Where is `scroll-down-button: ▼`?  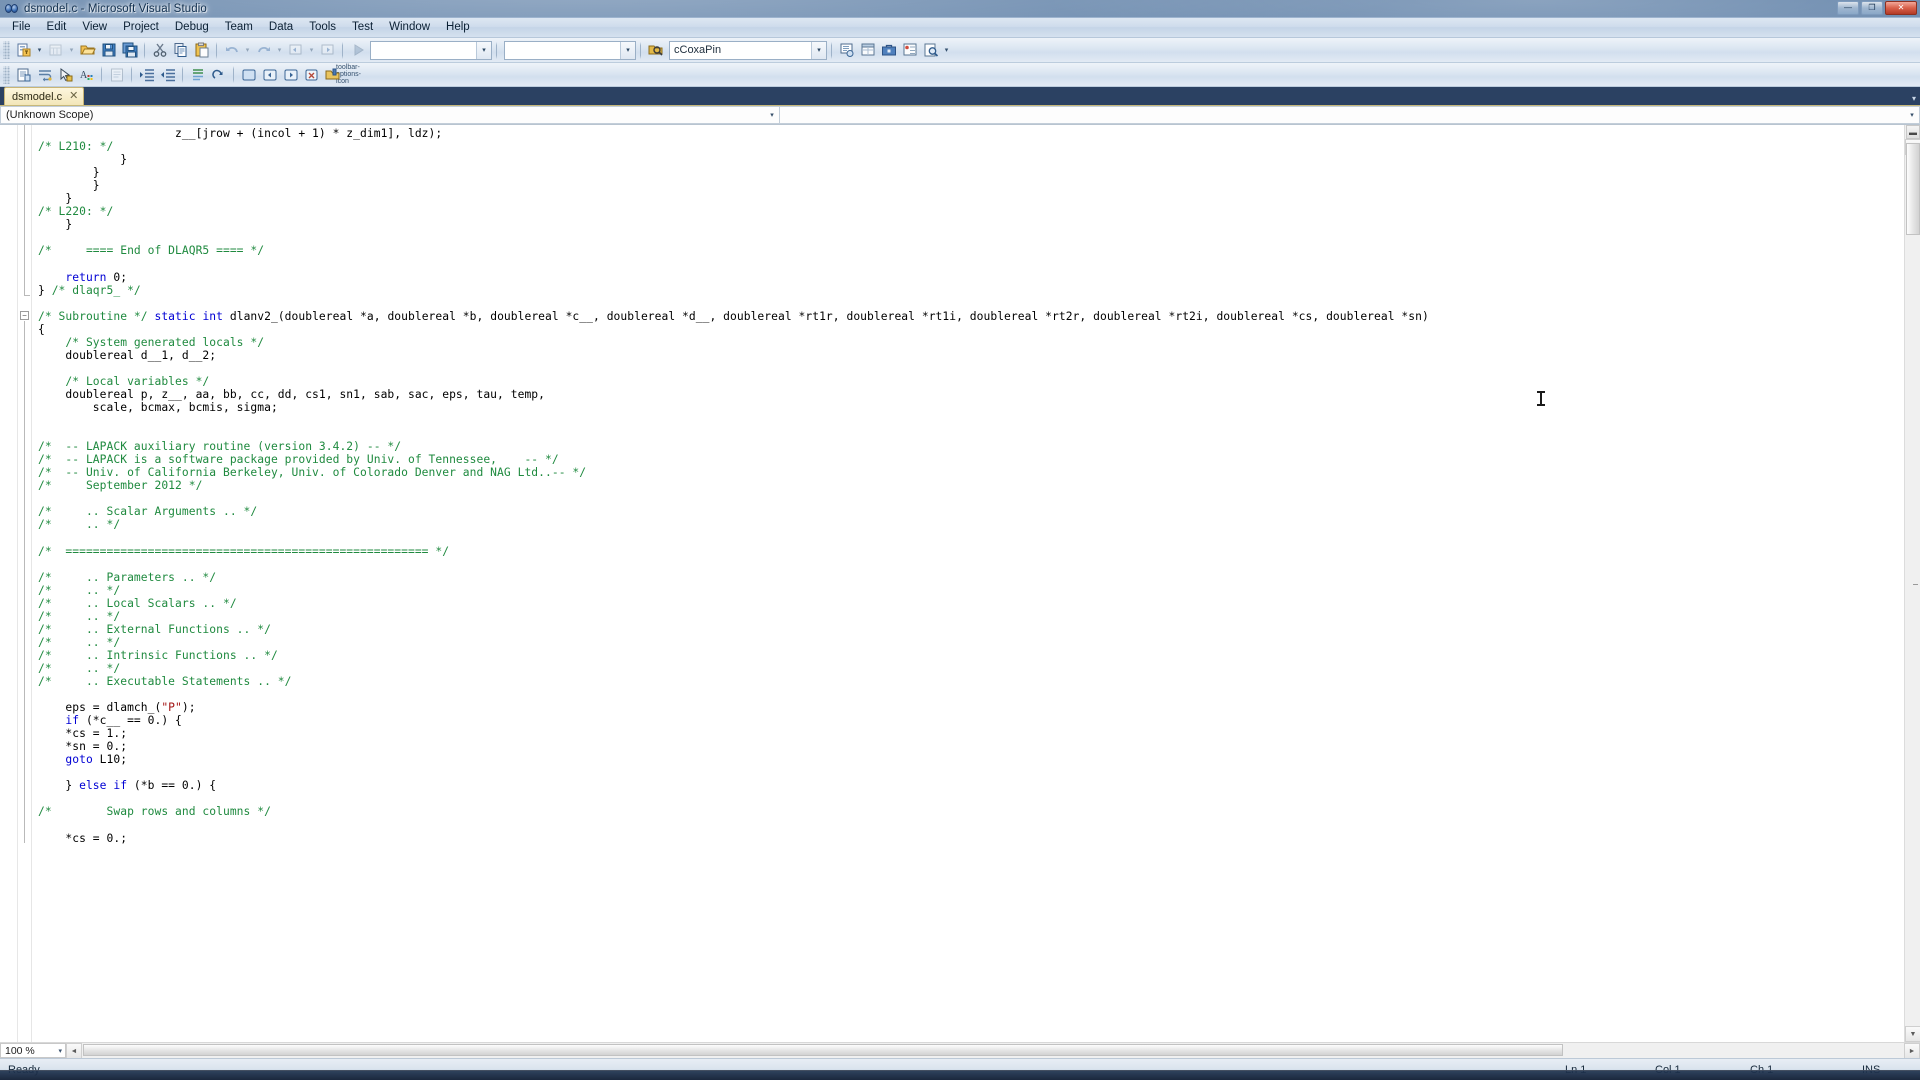 scroll-down-button: ▼ is located at coordinates (1912, 1034).